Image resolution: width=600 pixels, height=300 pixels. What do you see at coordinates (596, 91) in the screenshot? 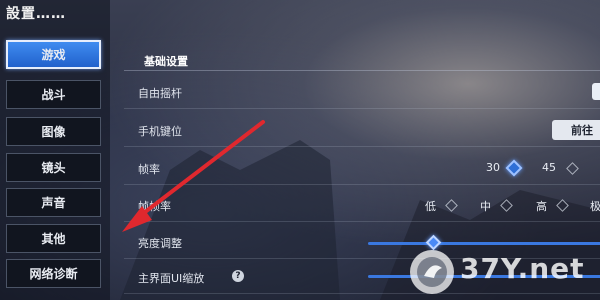
I see `free-joystick-toggle` at bounding box center [596, 91].